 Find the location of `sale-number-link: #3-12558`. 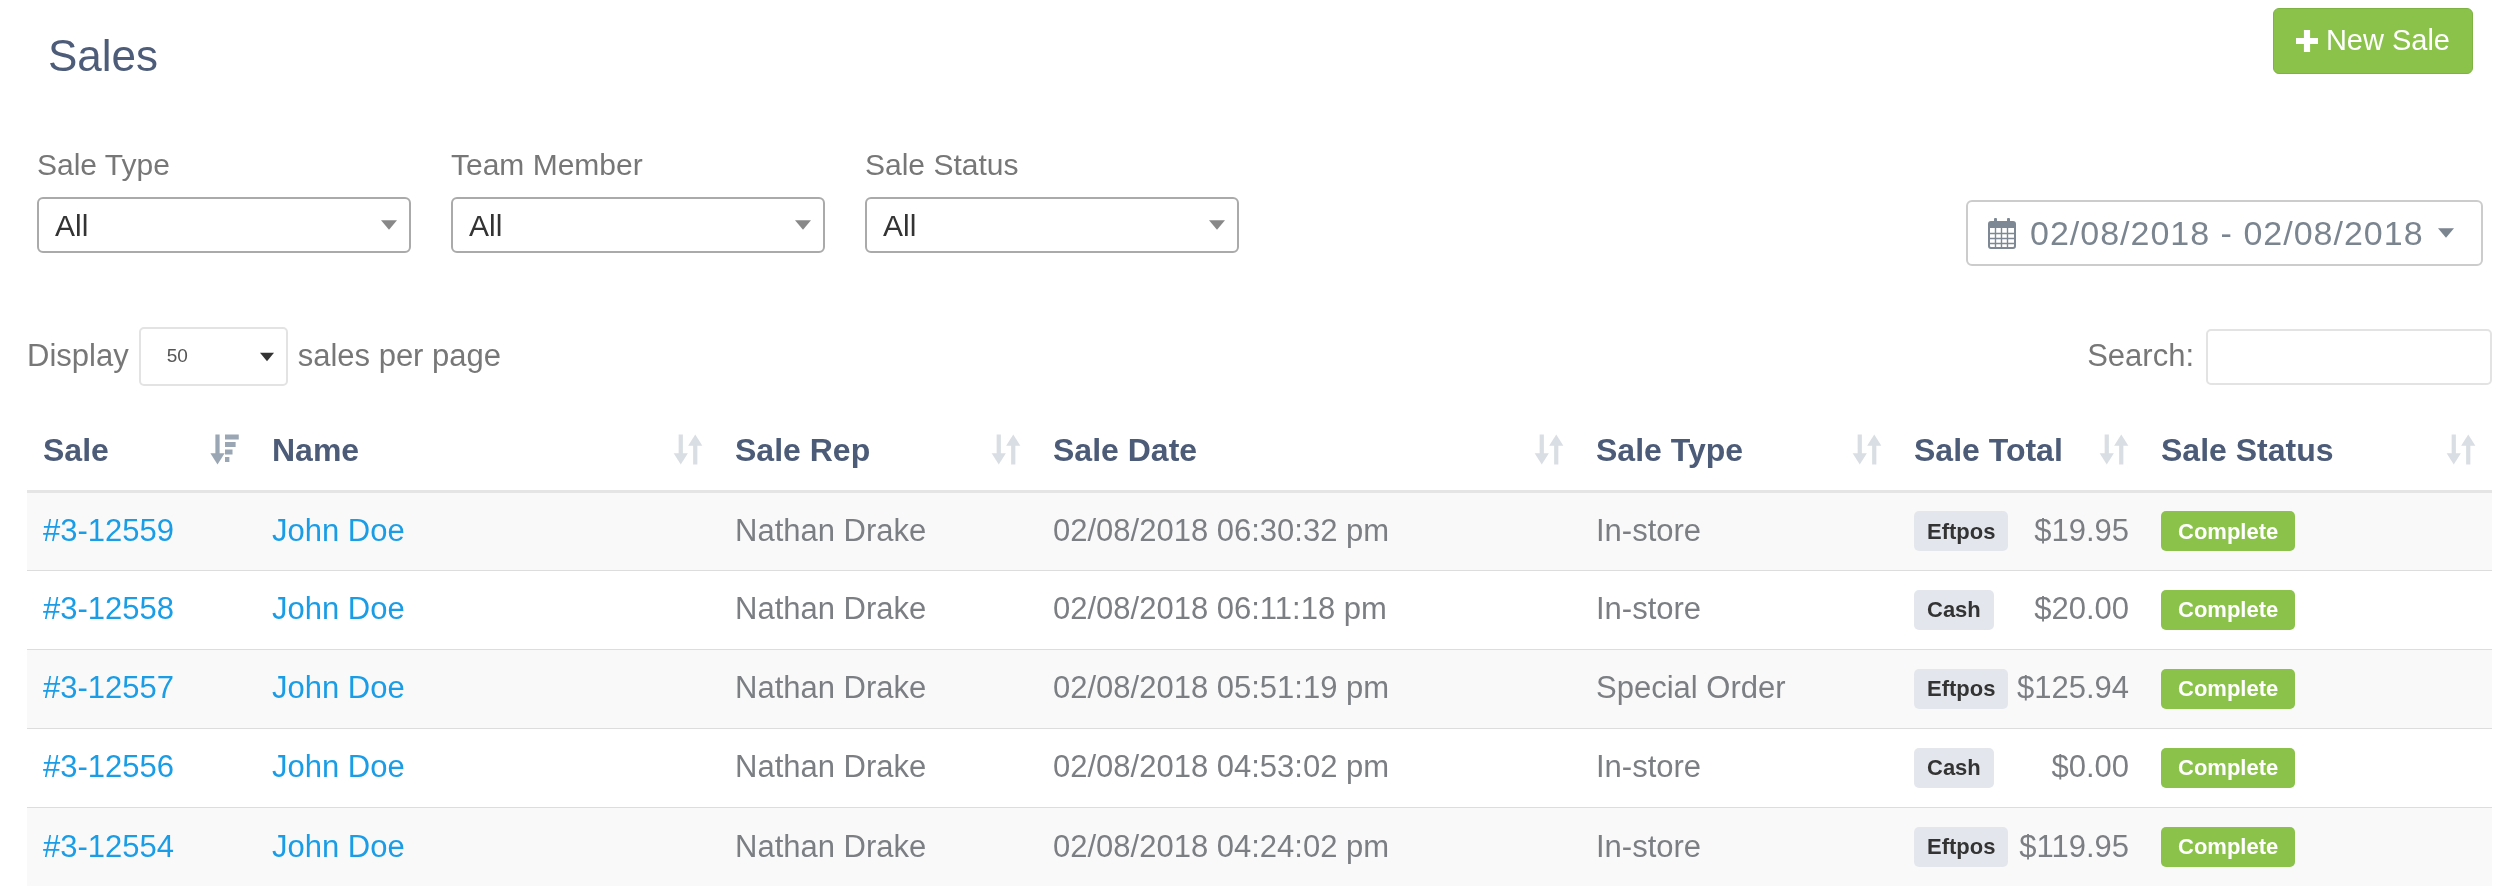

sale-number-link: #3-12558 is located at coordinates (108, 609).